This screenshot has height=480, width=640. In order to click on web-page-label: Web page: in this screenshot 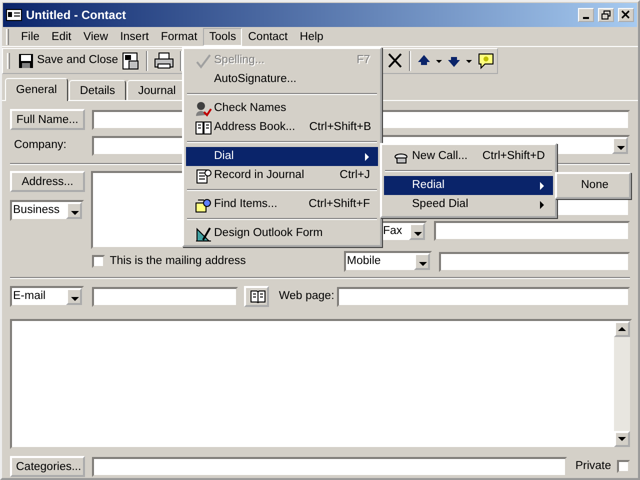, I will do `click(307, 296)`.